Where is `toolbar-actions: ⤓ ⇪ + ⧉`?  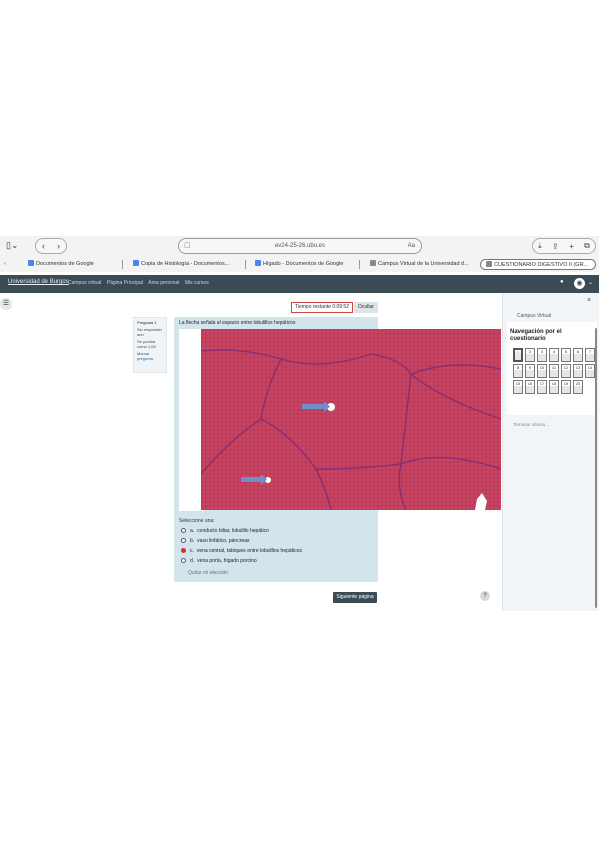
toolbar-actions: ⤓ ⇪ + ⧉ is located at coordinates (564, 246).